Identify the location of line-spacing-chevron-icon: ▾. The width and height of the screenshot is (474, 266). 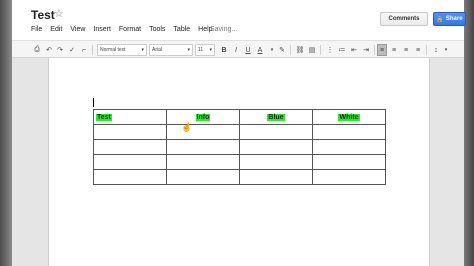
(446, 50).